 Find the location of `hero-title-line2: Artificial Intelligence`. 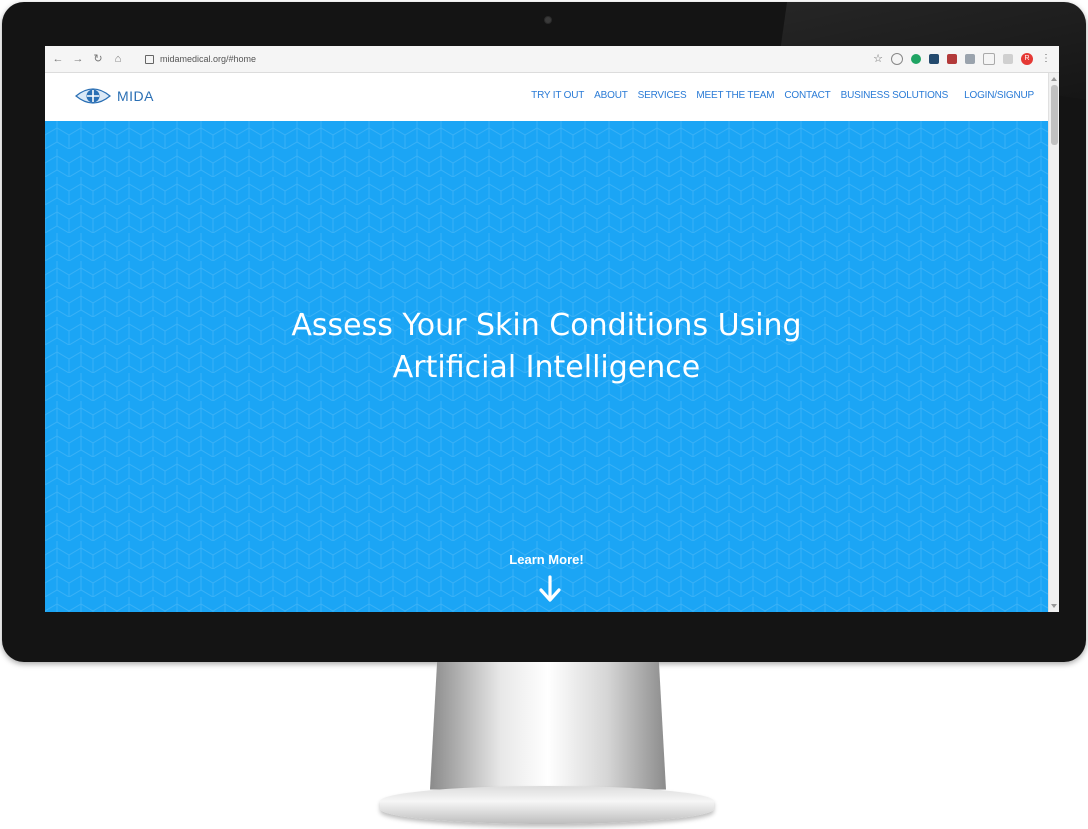

hero-title-line2: Artificial Intelligence is located at coordinates (546, 367).